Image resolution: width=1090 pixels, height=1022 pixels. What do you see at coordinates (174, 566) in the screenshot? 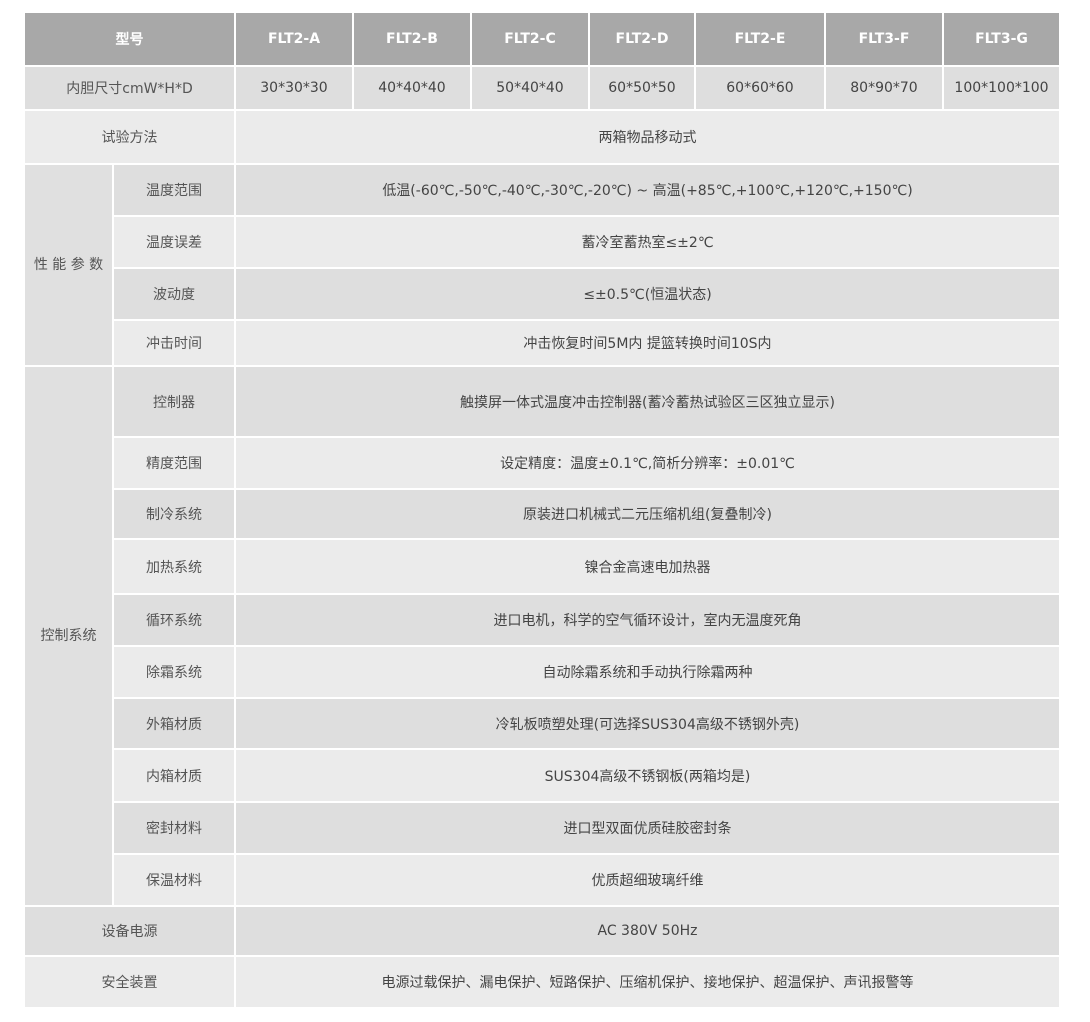
I see `row-label: 加热系统` at bounding box center [174, 566].